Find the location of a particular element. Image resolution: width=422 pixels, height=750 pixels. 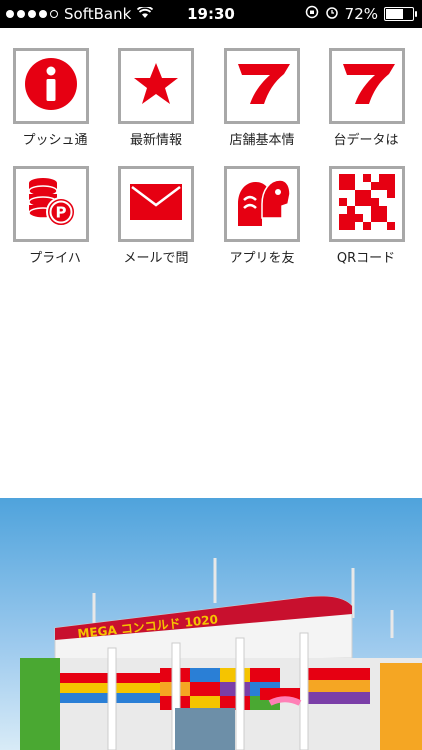

info-icon is located at coordinates (51, 86).